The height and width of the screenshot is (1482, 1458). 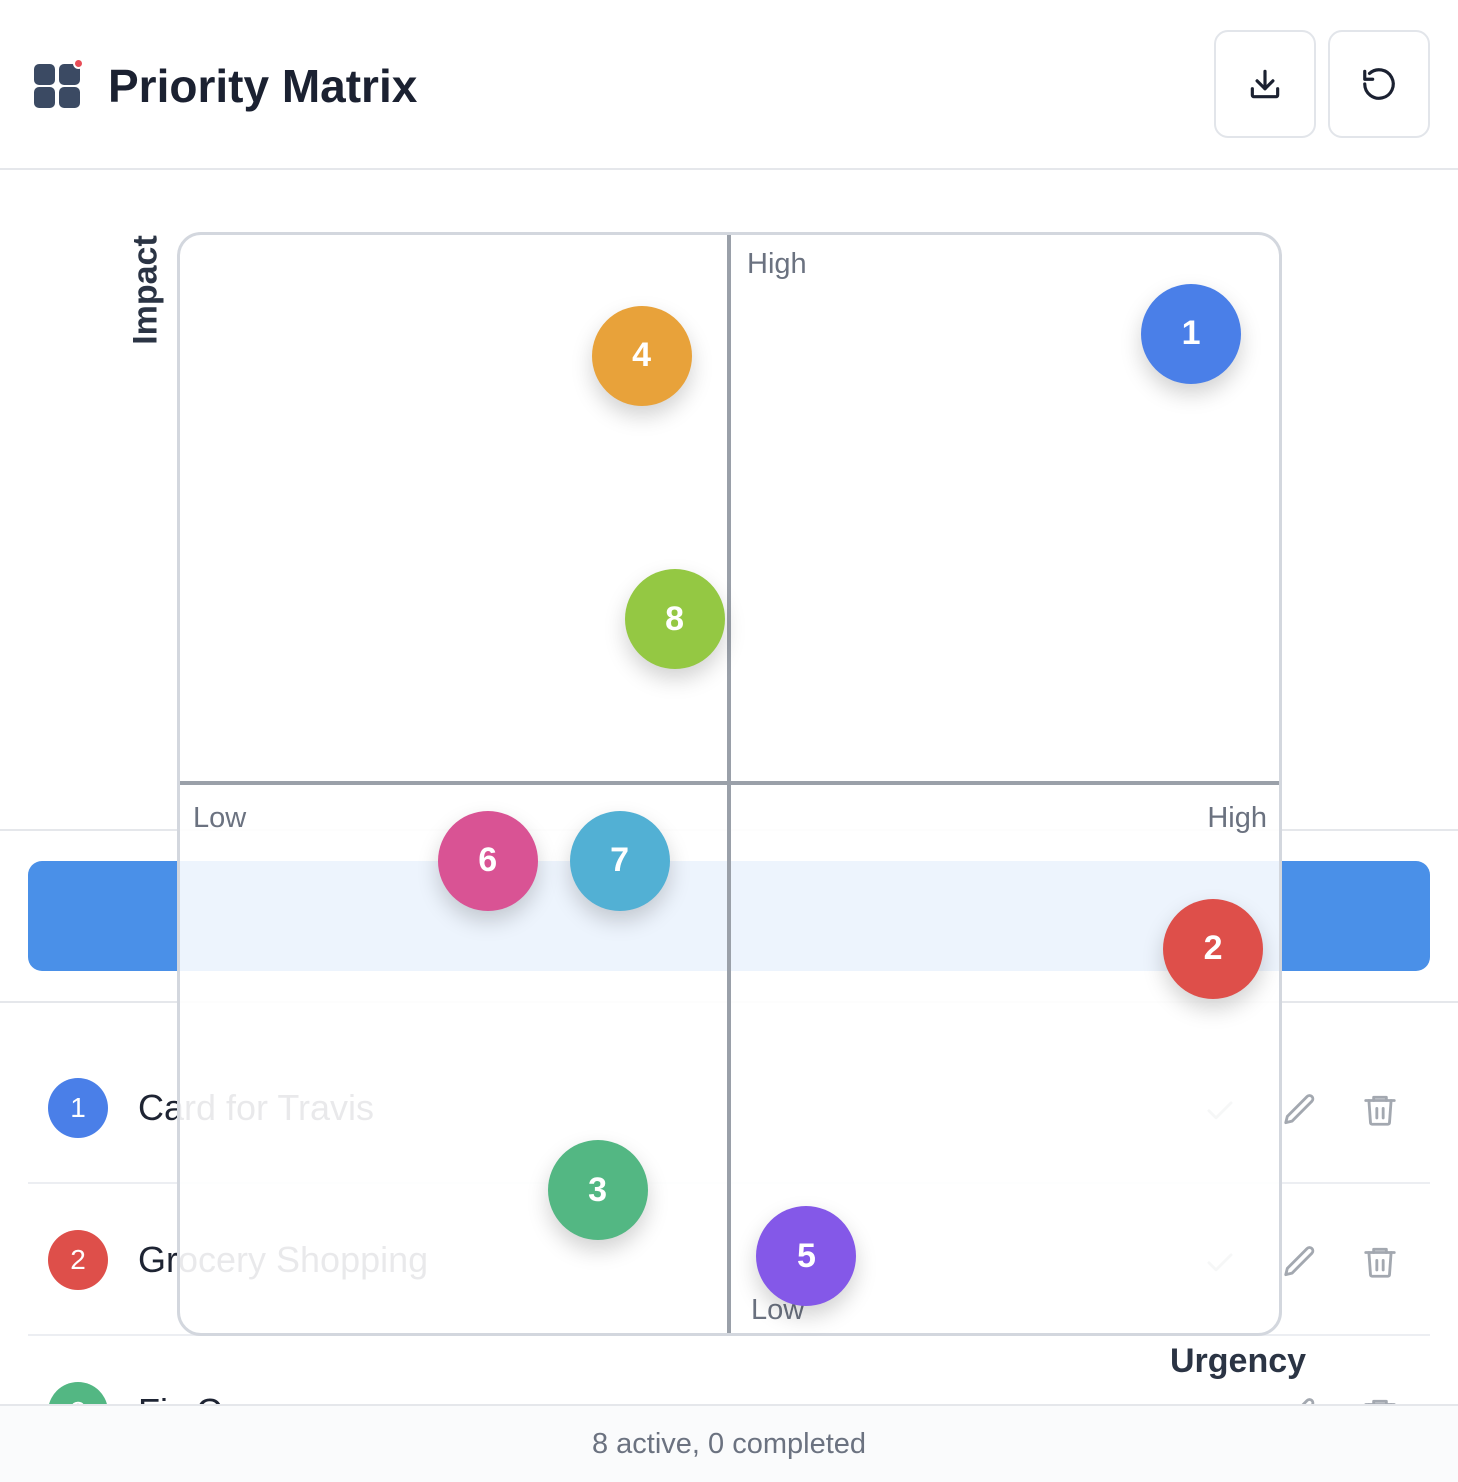 I want to click on task-number-badge: 2, so click(x=78, y=1260).